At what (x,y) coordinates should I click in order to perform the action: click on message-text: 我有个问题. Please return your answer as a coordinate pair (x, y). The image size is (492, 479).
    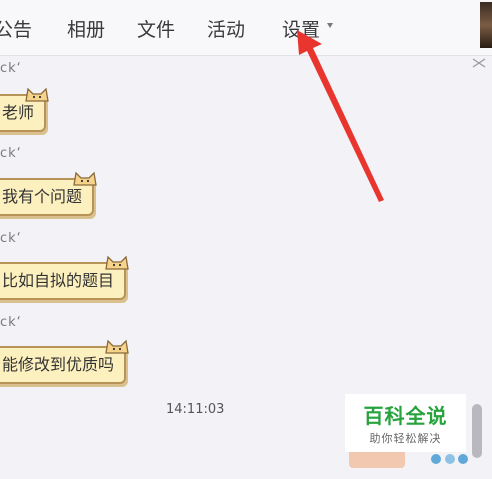
    Looking at the image, I should click on (42, 196).